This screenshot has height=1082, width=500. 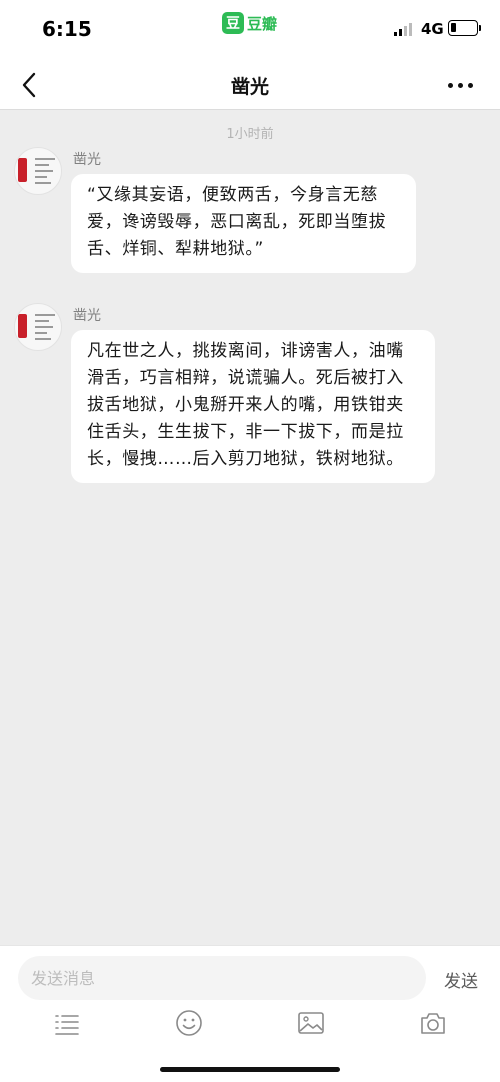 What do you see at coordinates (233, 23) in the screenshot?
I see `douban-logo-icon: 豆` at bounding box center [233, 23].